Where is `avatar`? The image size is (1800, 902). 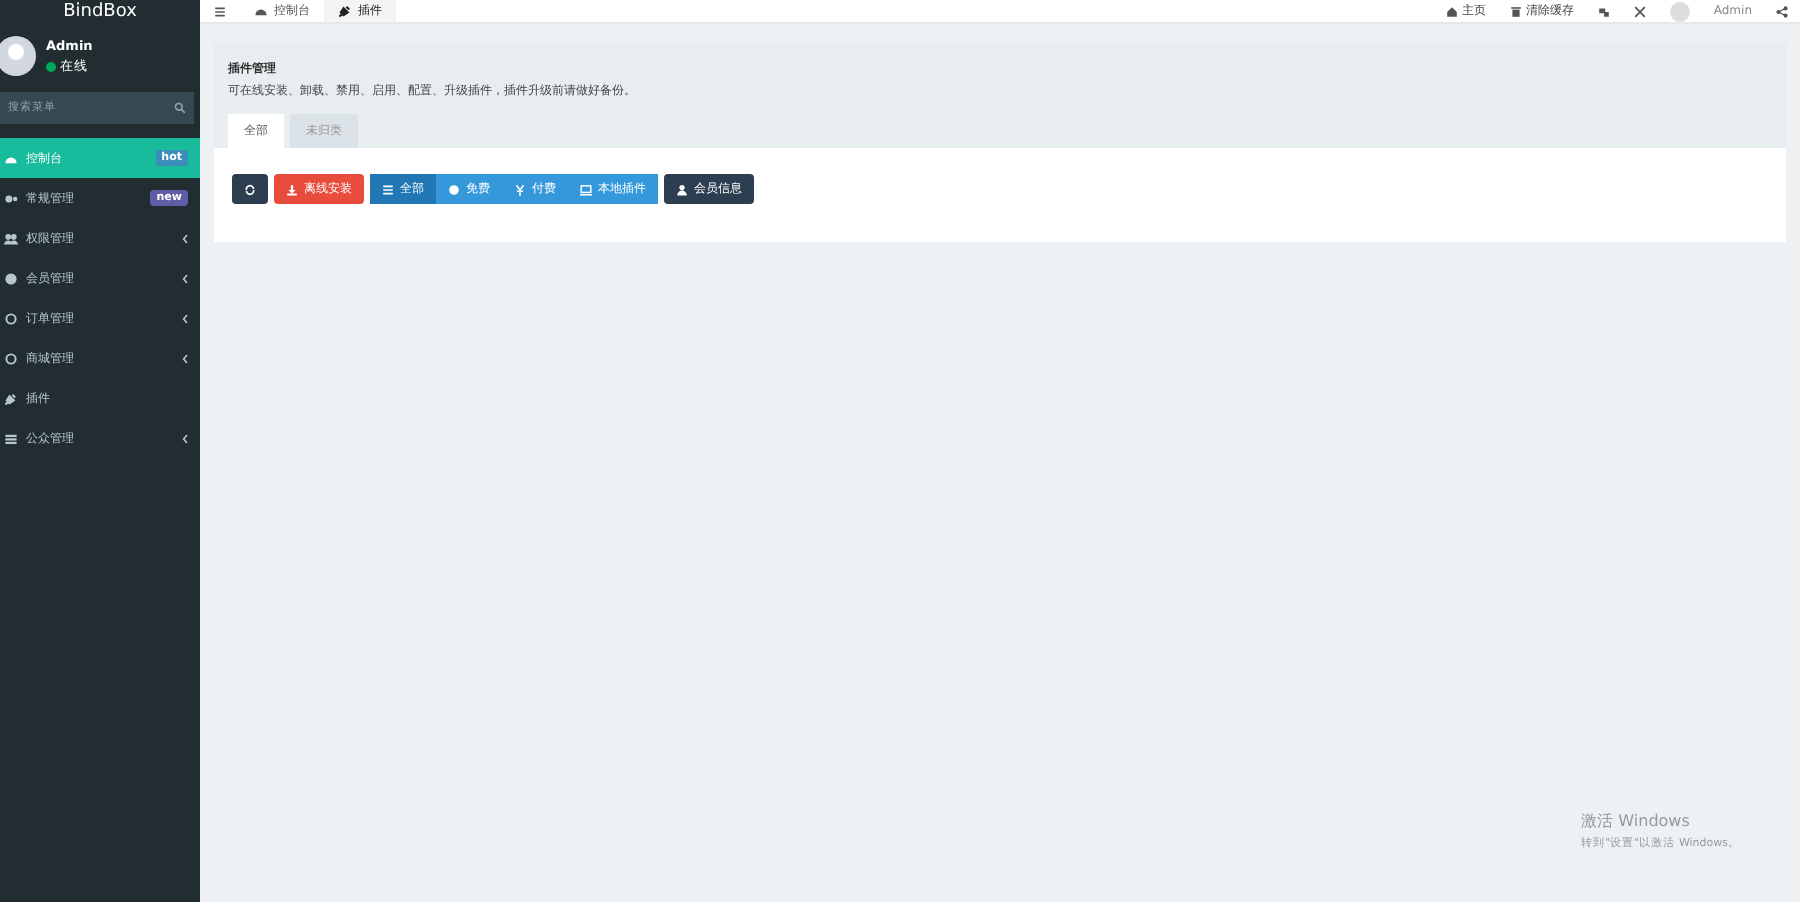 avatar is located at coordinates (18, 56).